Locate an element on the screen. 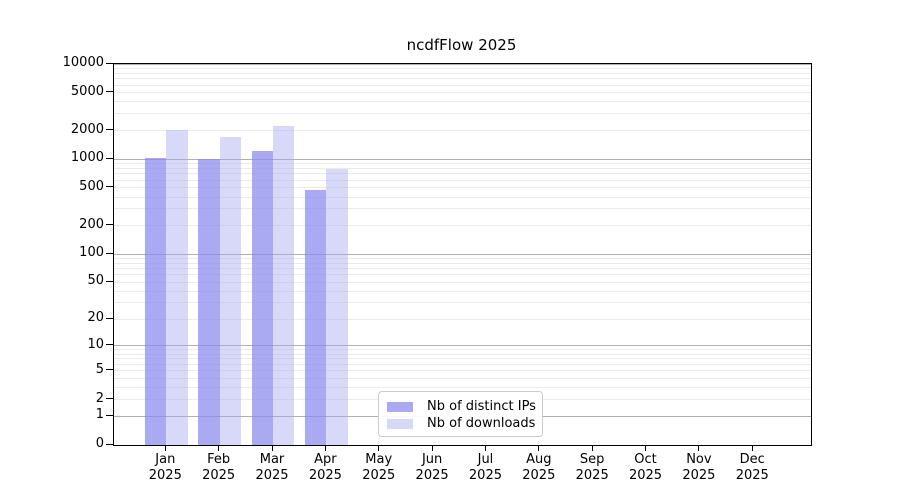 This screenshot has height=500, width=900. bar-feb-downloads is located at coordinates (230, 290).